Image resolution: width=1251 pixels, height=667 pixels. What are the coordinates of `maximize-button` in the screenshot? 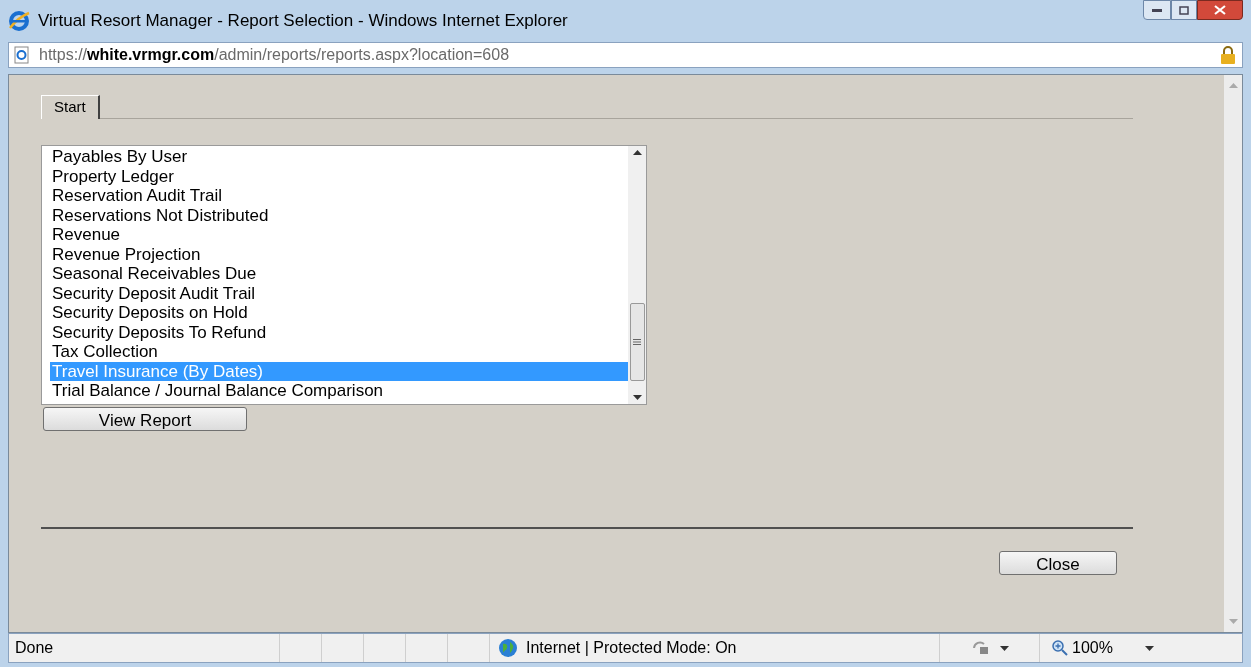 It's located at (1184, 10).